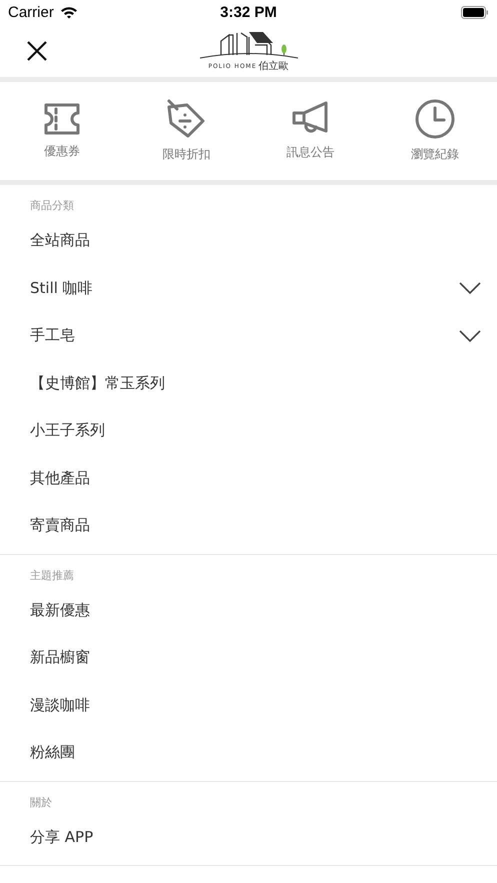  I want to click on menu-item: 小王子系列, so click(248, 430).